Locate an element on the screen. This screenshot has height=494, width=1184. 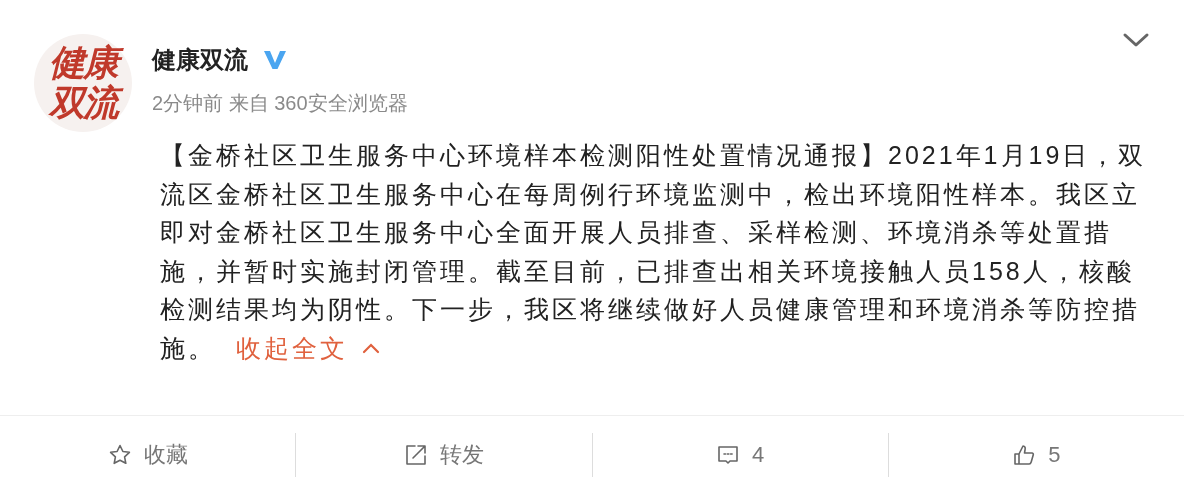
like-button: 5 is located at coordinates (1036, 455).